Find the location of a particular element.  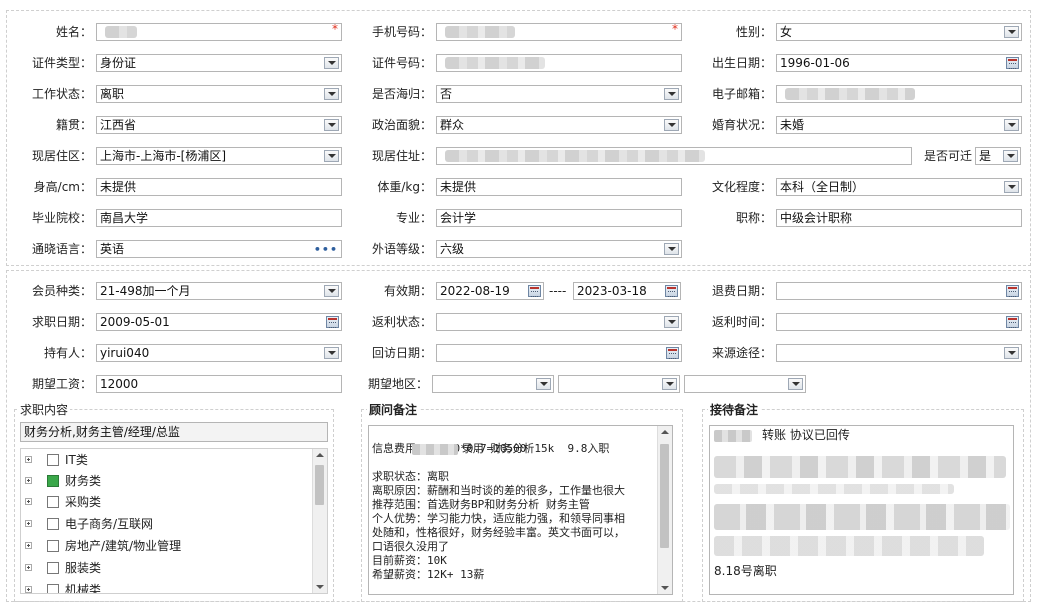

tree-scrollbar is located at coordinates (319, 521).